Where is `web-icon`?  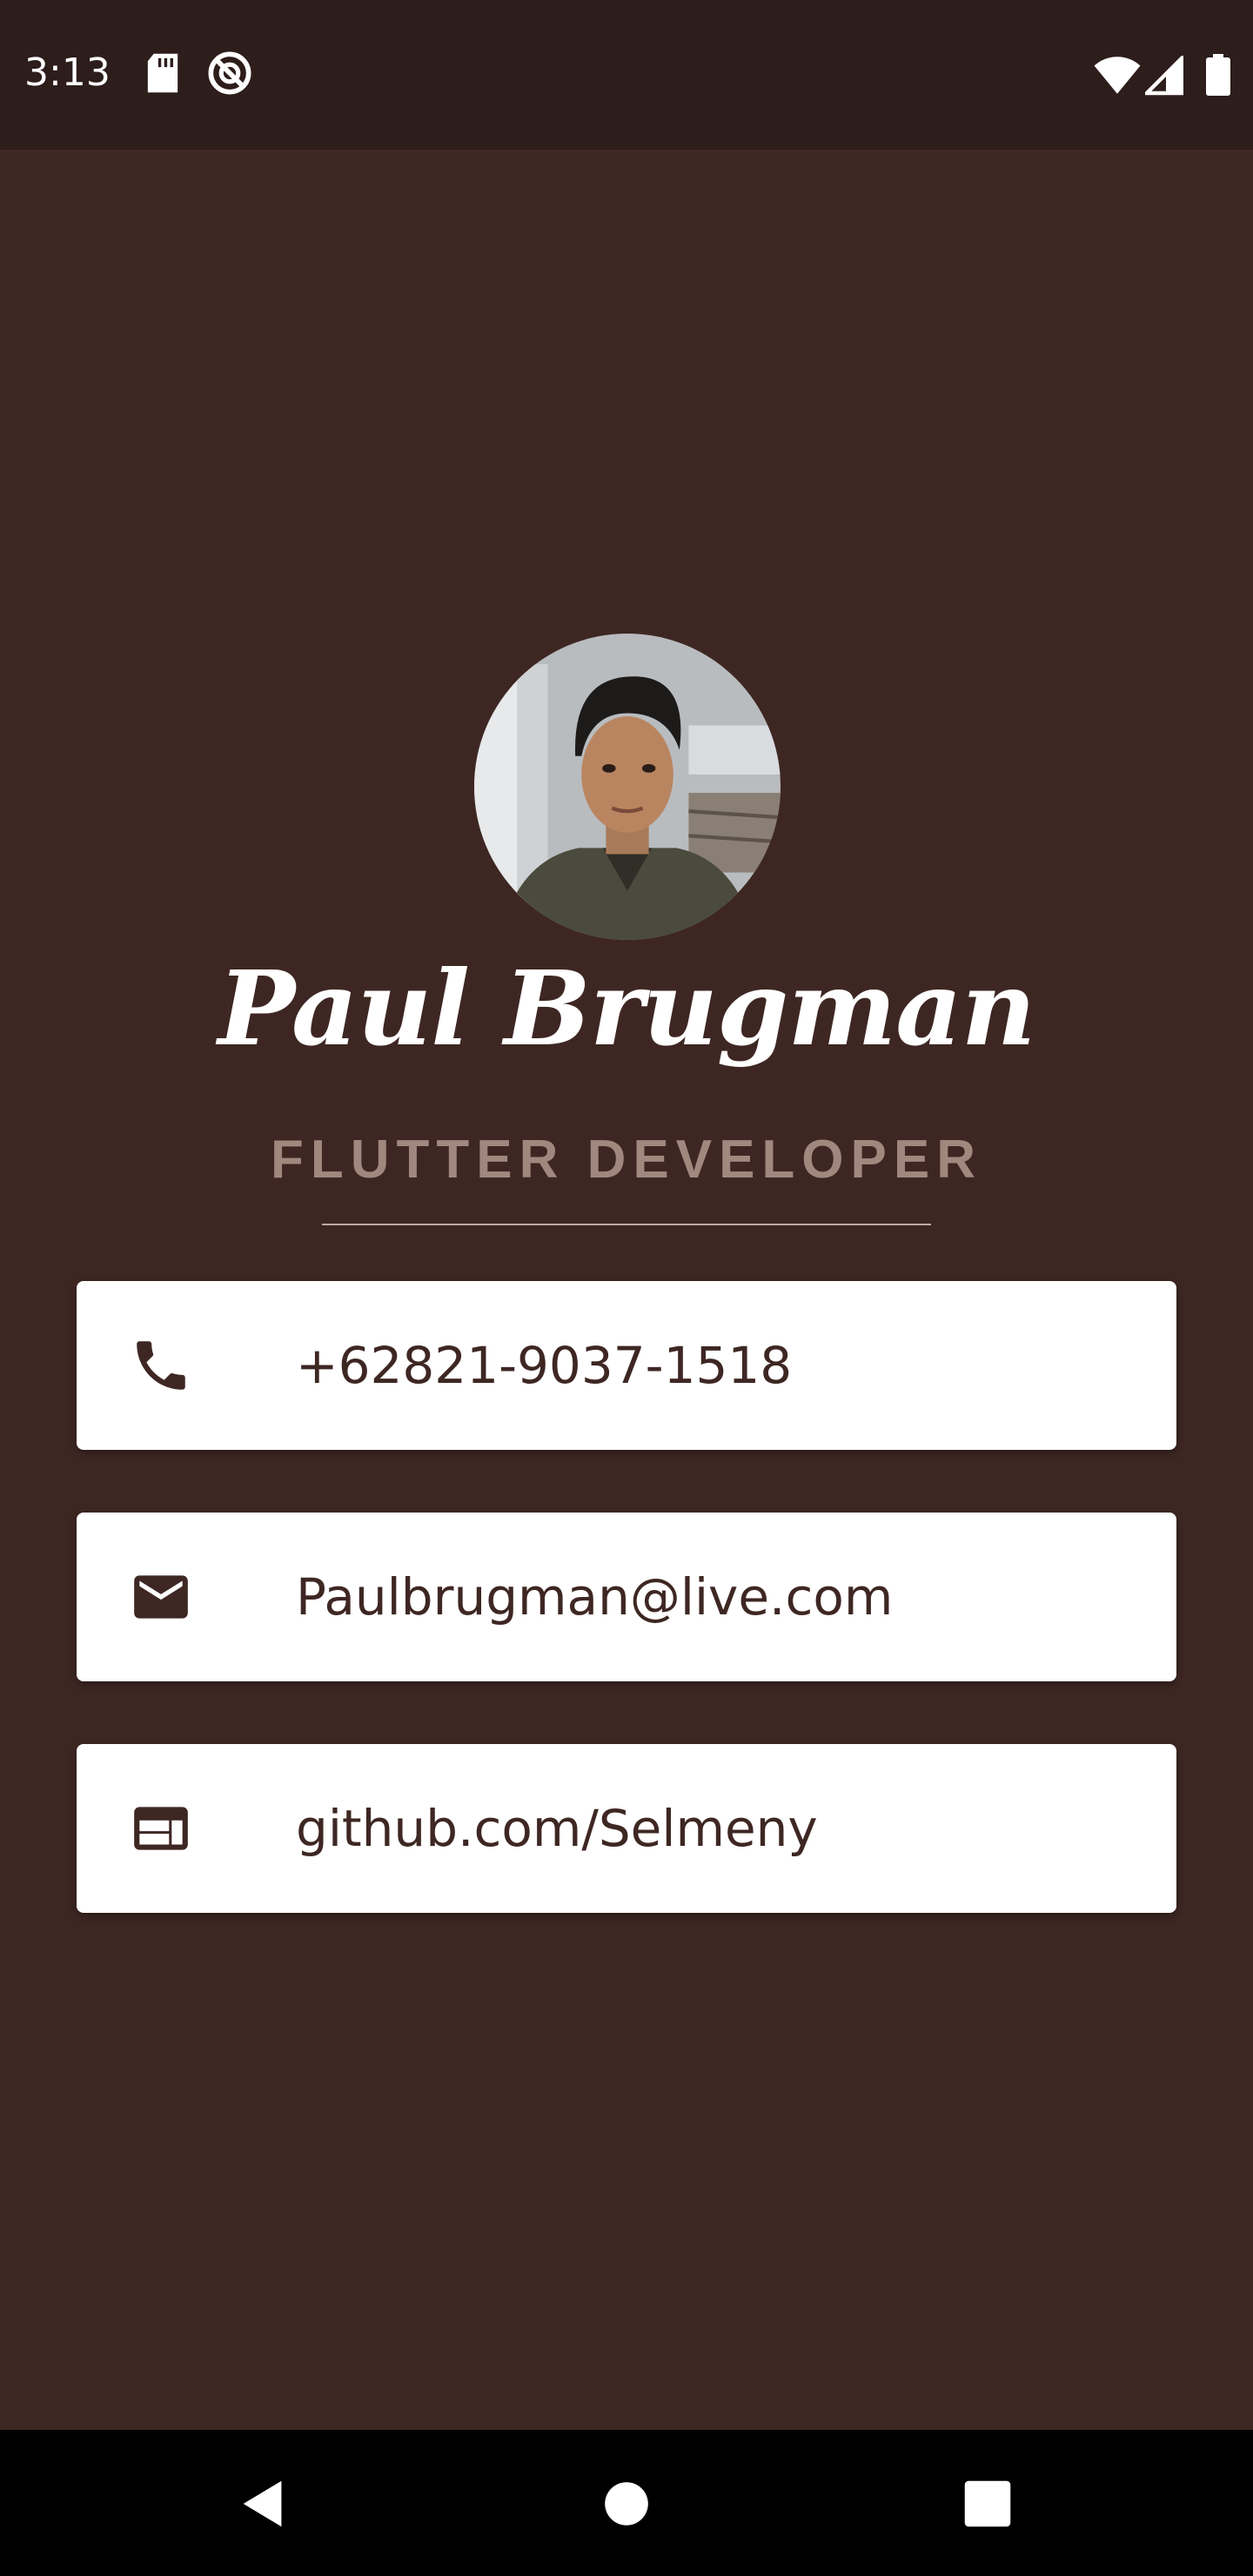 web-icon is located at coordinates (161, 1829).